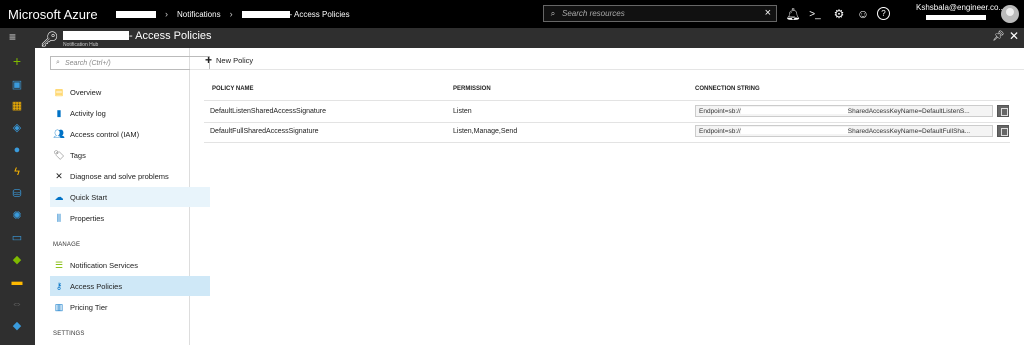  Describe the element at coordinates (660, 13) in the screenshot. I see `search-input: ⌕ Search resources ×` at that location.